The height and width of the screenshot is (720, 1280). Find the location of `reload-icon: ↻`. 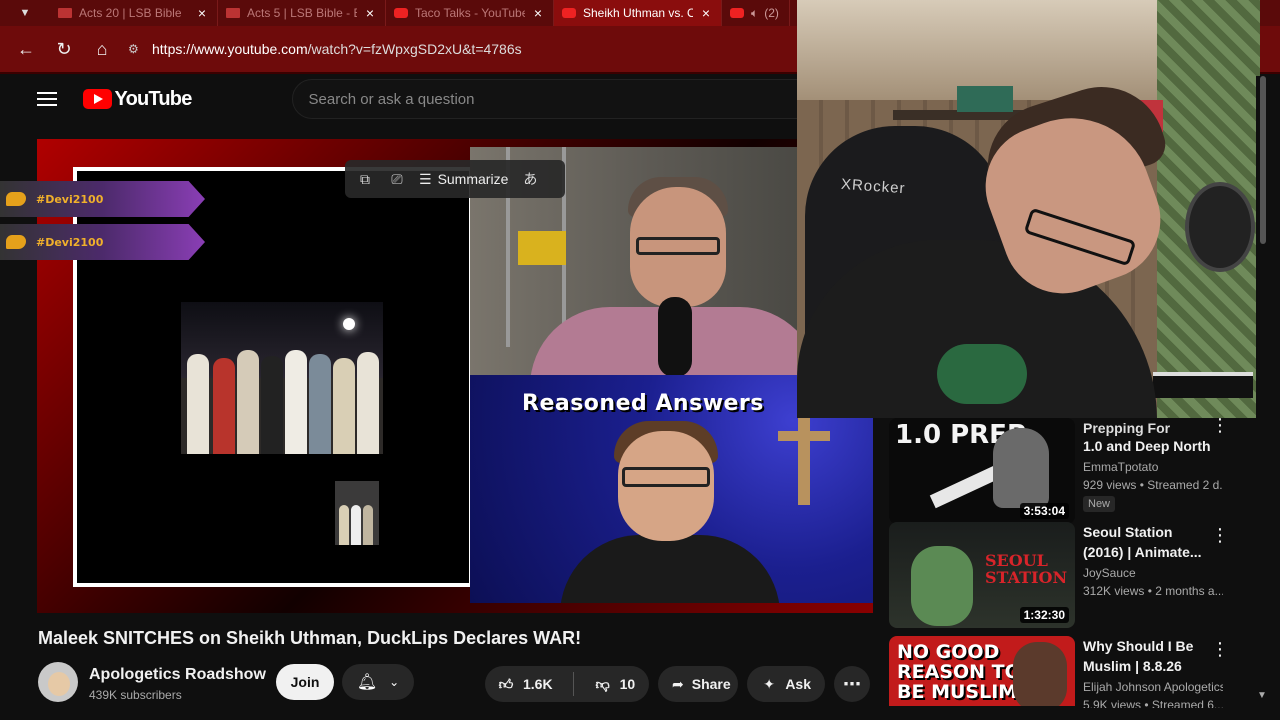

reload-icon: ↻ is located at coordinates (64, 48).